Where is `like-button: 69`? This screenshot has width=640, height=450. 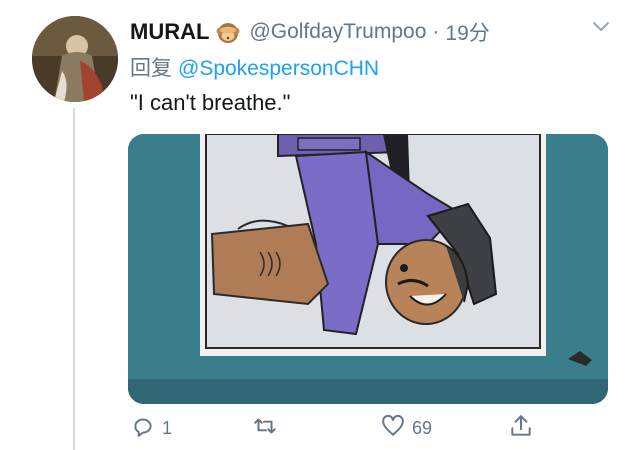
like-button: 69 is located at coordinates (406, 428).